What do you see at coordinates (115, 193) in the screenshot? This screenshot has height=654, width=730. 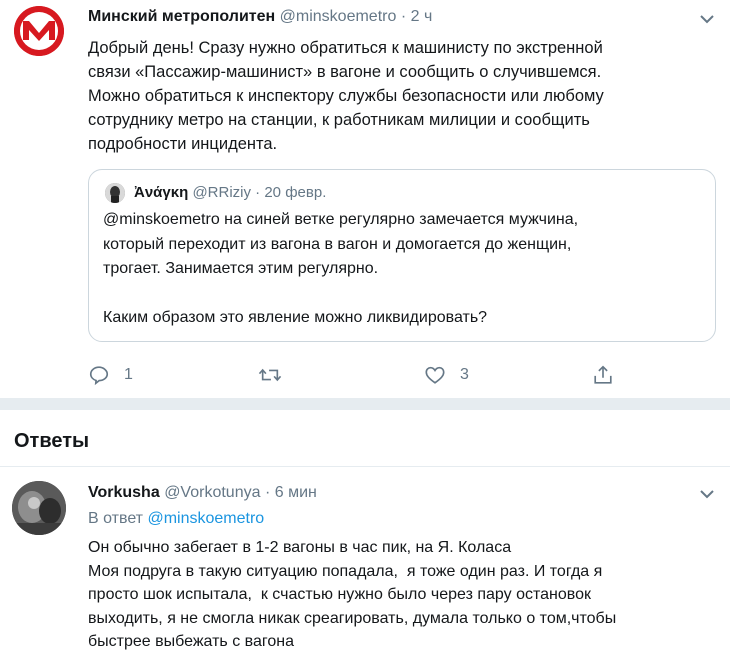 I see `quoted-avatar` at bounding box center [115, 193].